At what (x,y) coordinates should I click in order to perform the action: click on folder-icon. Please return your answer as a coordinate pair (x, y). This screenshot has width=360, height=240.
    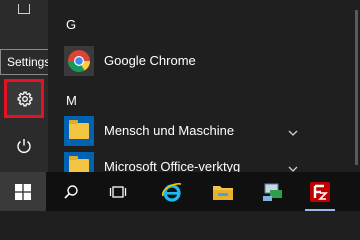
    Looking at the image, I should click on (79, 129).